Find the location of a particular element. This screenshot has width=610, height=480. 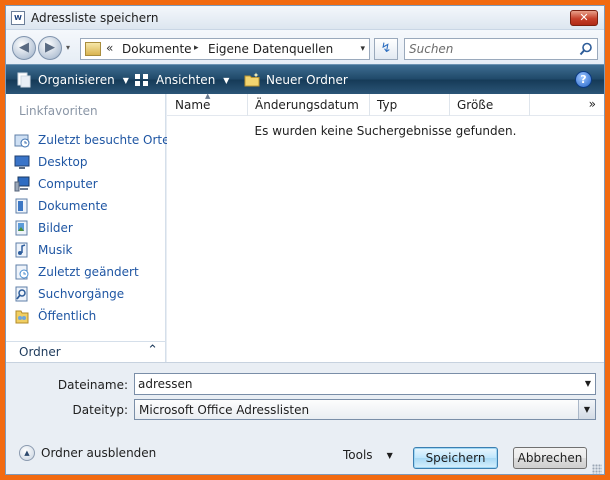

tools-menu: Tools ▼ is located at coordinates (368, 455).